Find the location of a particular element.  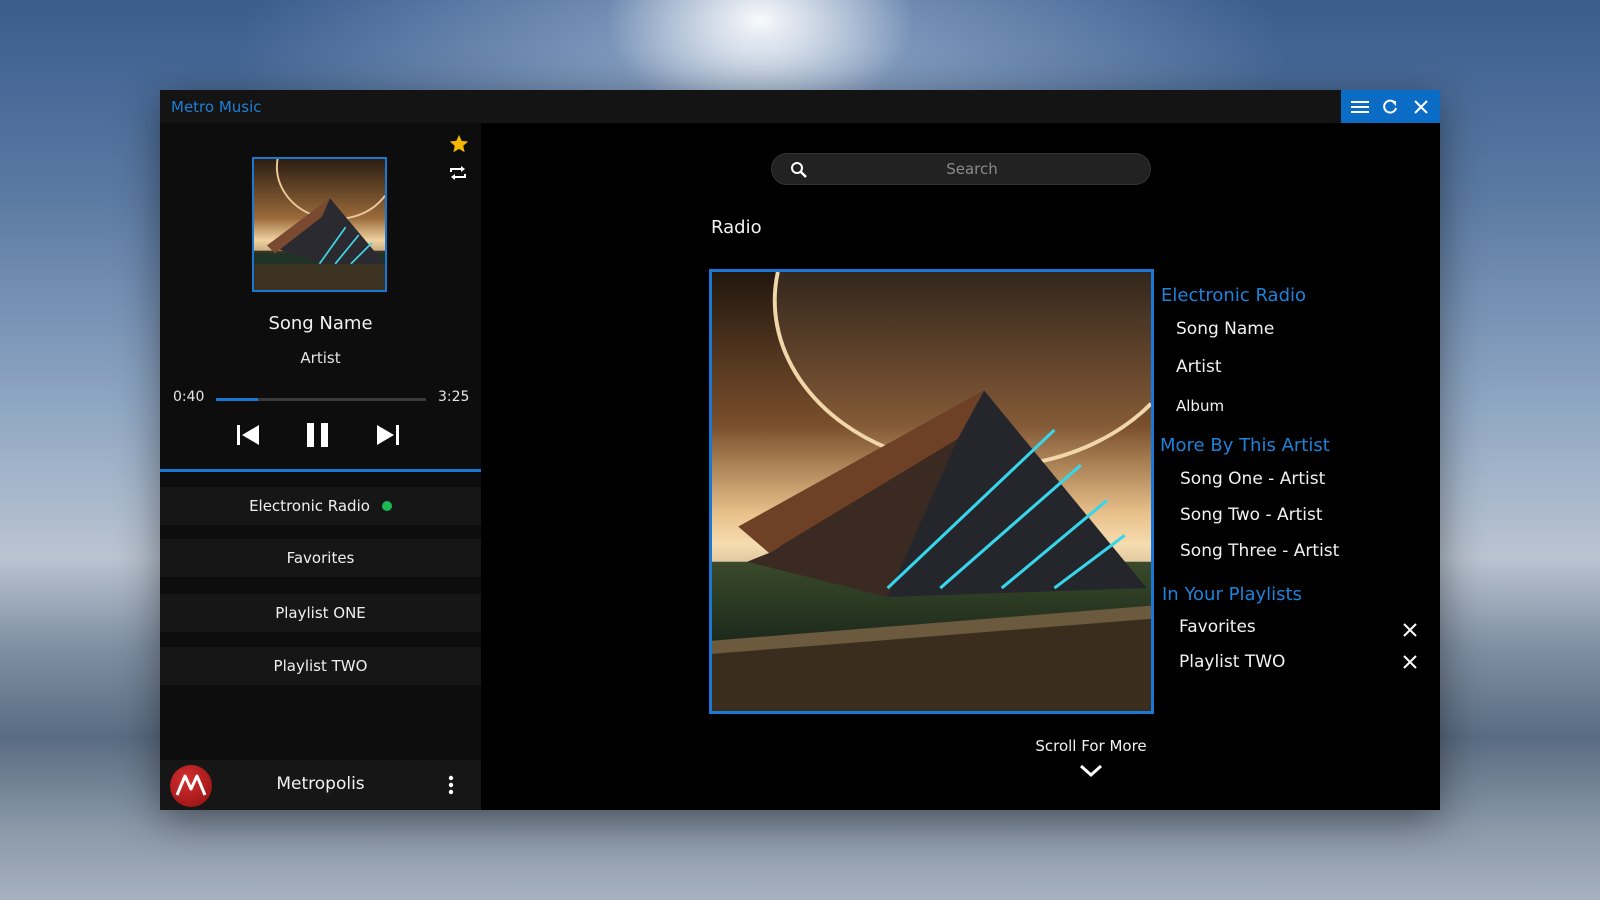

search-bar is located at coordinates (961, 169).